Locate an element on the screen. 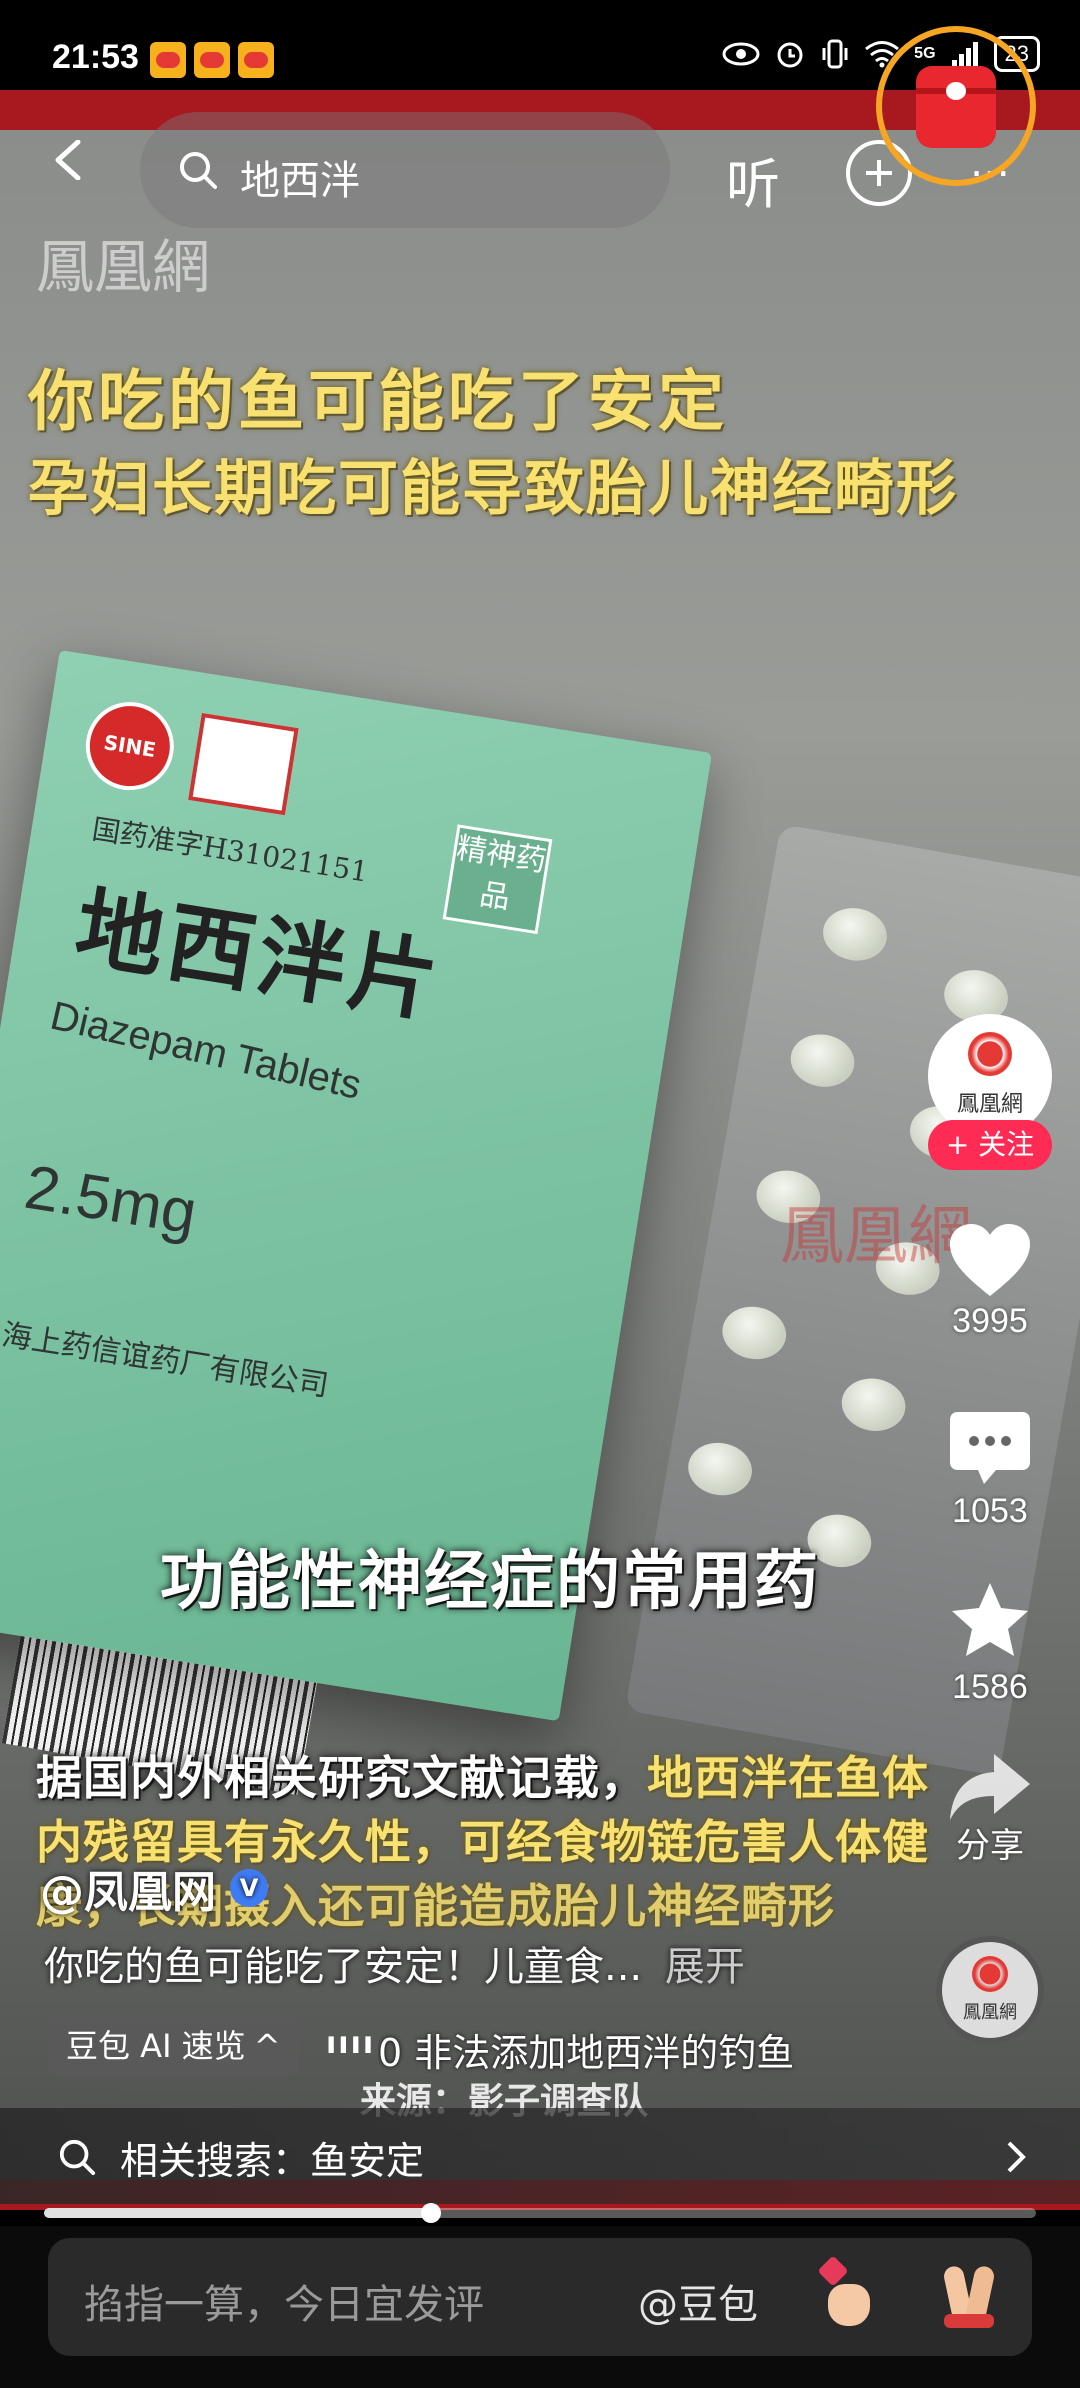 This screenshot has width=1080, height=2388. related-search-label: 相关搜索：鱼安定 is located at coordinates (272, 2161).